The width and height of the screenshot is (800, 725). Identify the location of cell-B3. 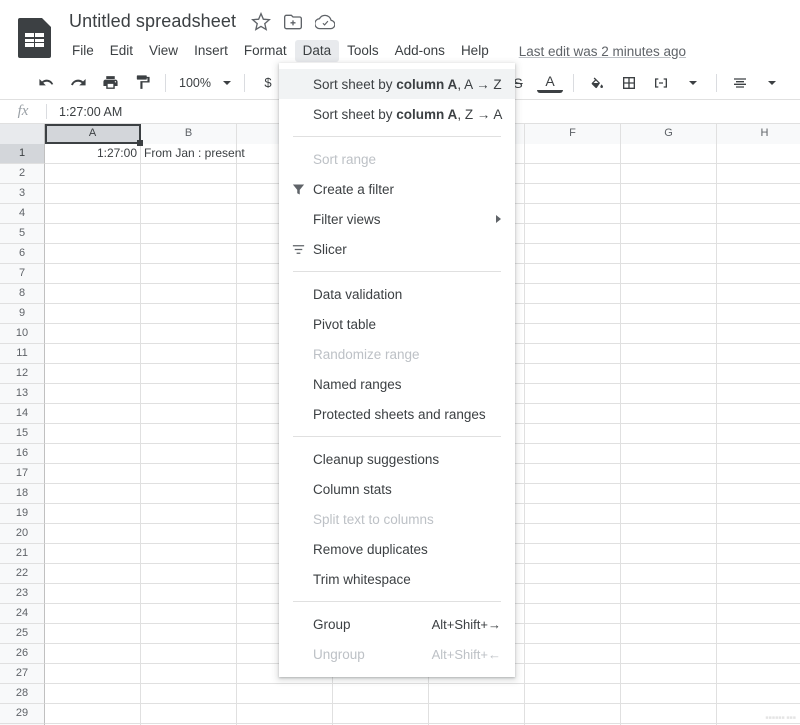
(189, 194).